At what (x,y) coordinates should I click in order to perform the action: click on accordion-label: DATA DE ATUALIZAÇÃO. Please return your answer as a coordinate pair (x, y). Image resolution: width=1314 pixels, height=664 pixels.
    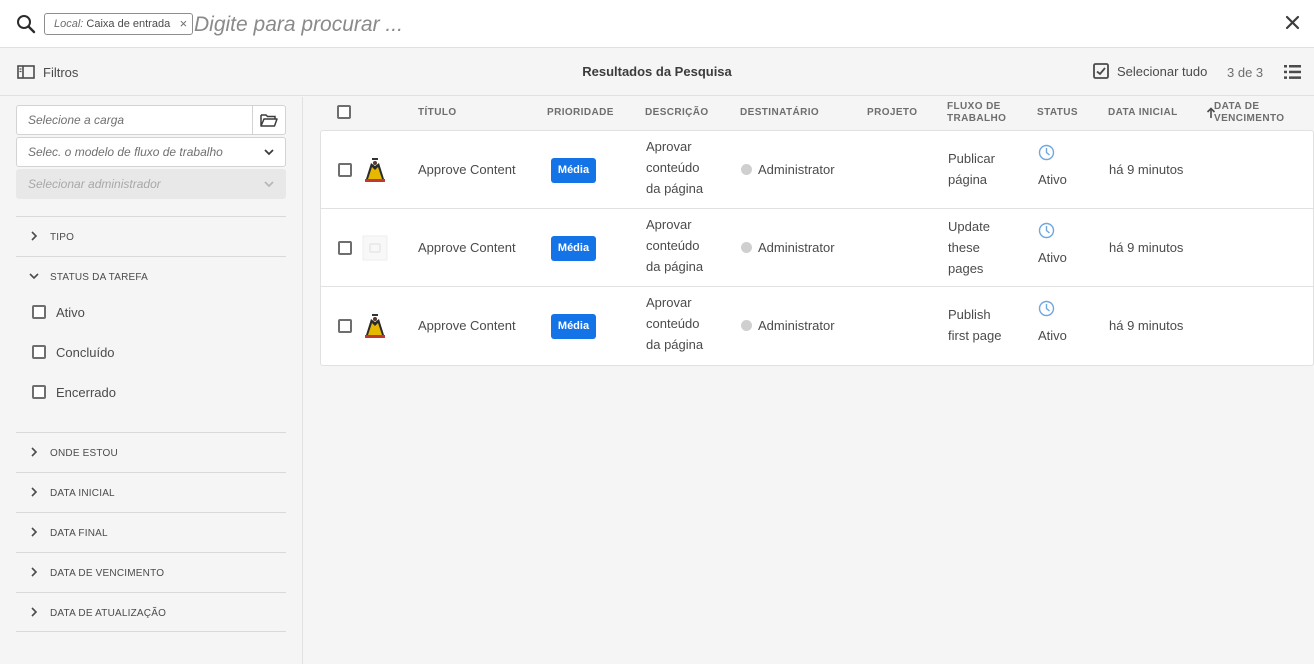
    Looking at the image, I should click on (108, 613).